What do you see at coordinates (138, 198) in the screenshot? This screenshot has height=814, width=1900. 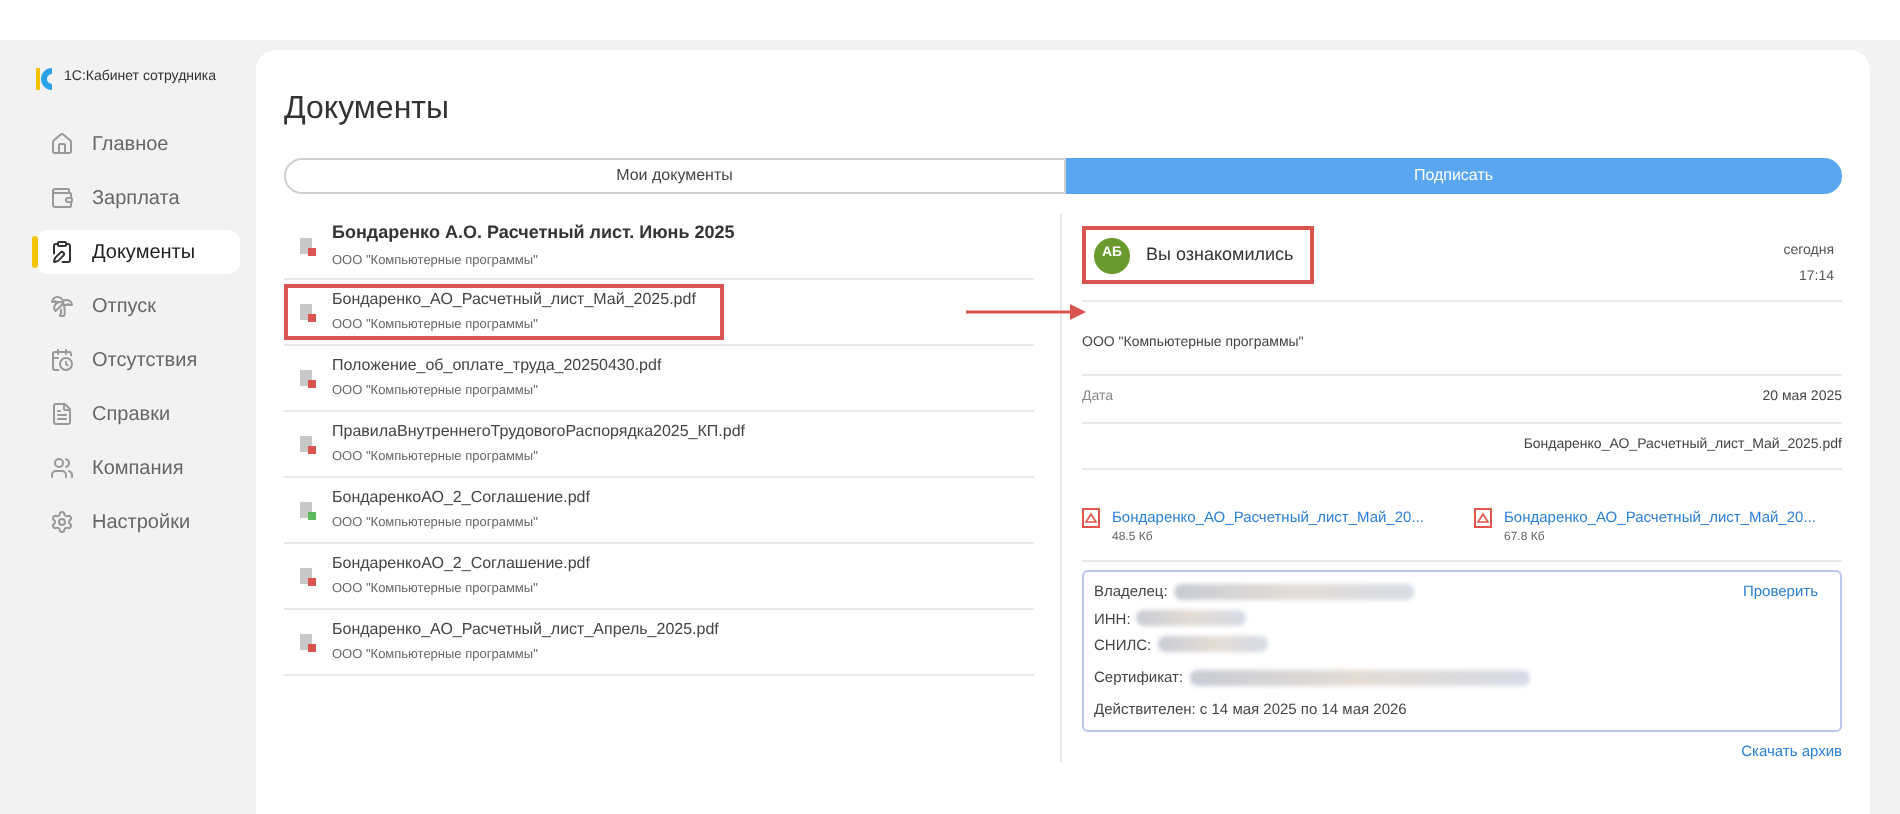 I see `sidebar-item: Зарплата` at bounding box center [138, 198].